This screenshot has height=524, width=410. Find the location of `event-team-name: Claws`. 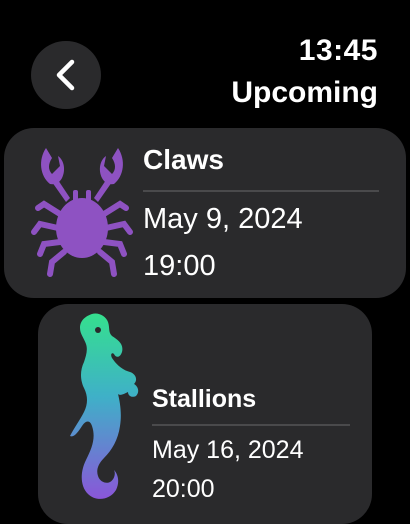

event-team-name: Claws is located at coordinates (183, 159).